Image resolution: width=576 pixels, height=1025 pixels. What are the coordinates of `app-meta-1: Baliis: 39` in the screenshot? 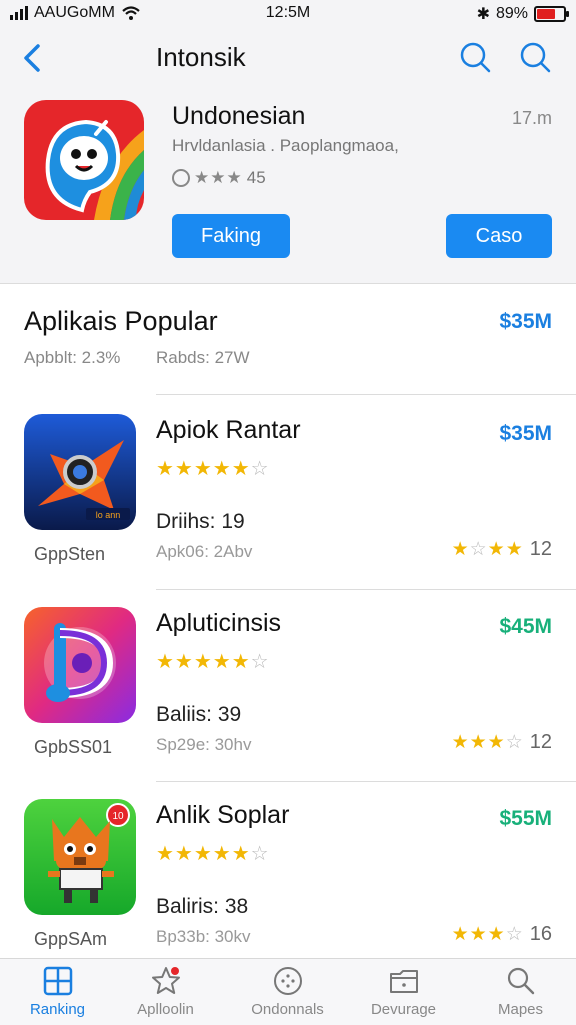 It's located at (199, 714).